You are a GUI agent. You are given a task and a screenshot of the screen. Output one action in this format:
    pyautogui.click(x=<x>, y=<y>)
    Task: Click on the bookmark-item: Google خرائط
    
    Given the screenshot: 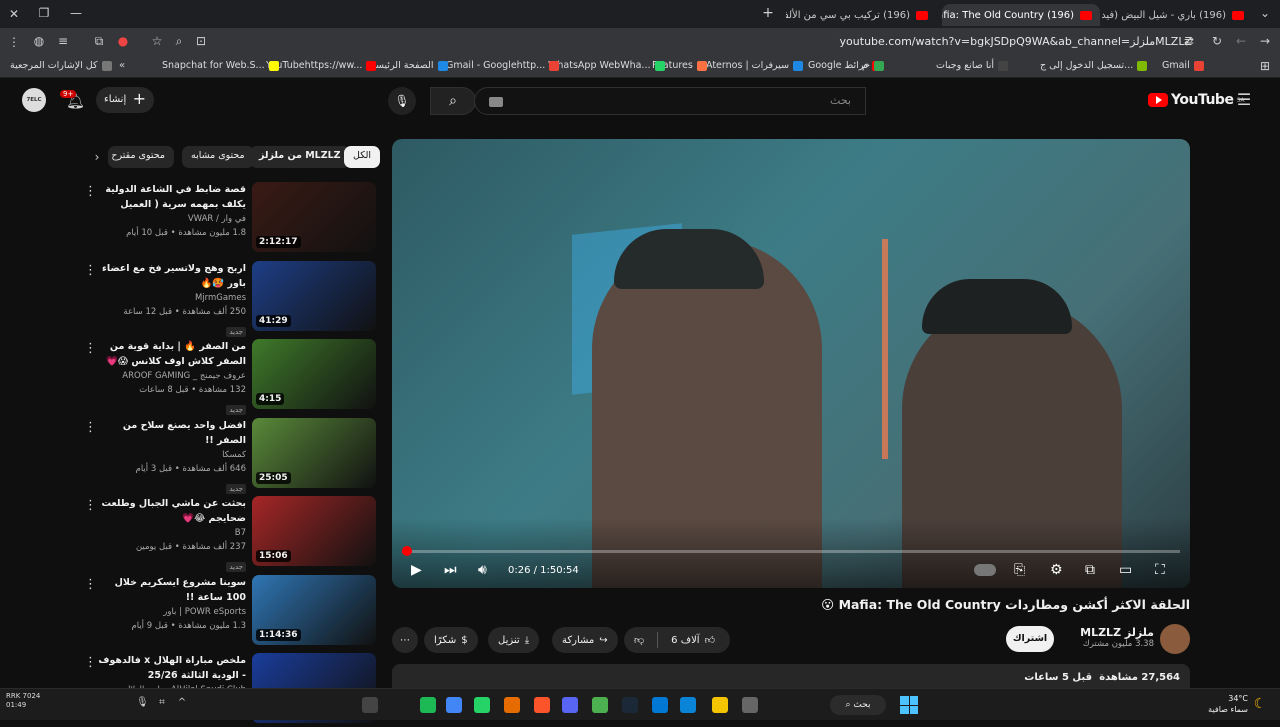 What is the action you would take?
    pyautogui.click(x=846, y=65)
    